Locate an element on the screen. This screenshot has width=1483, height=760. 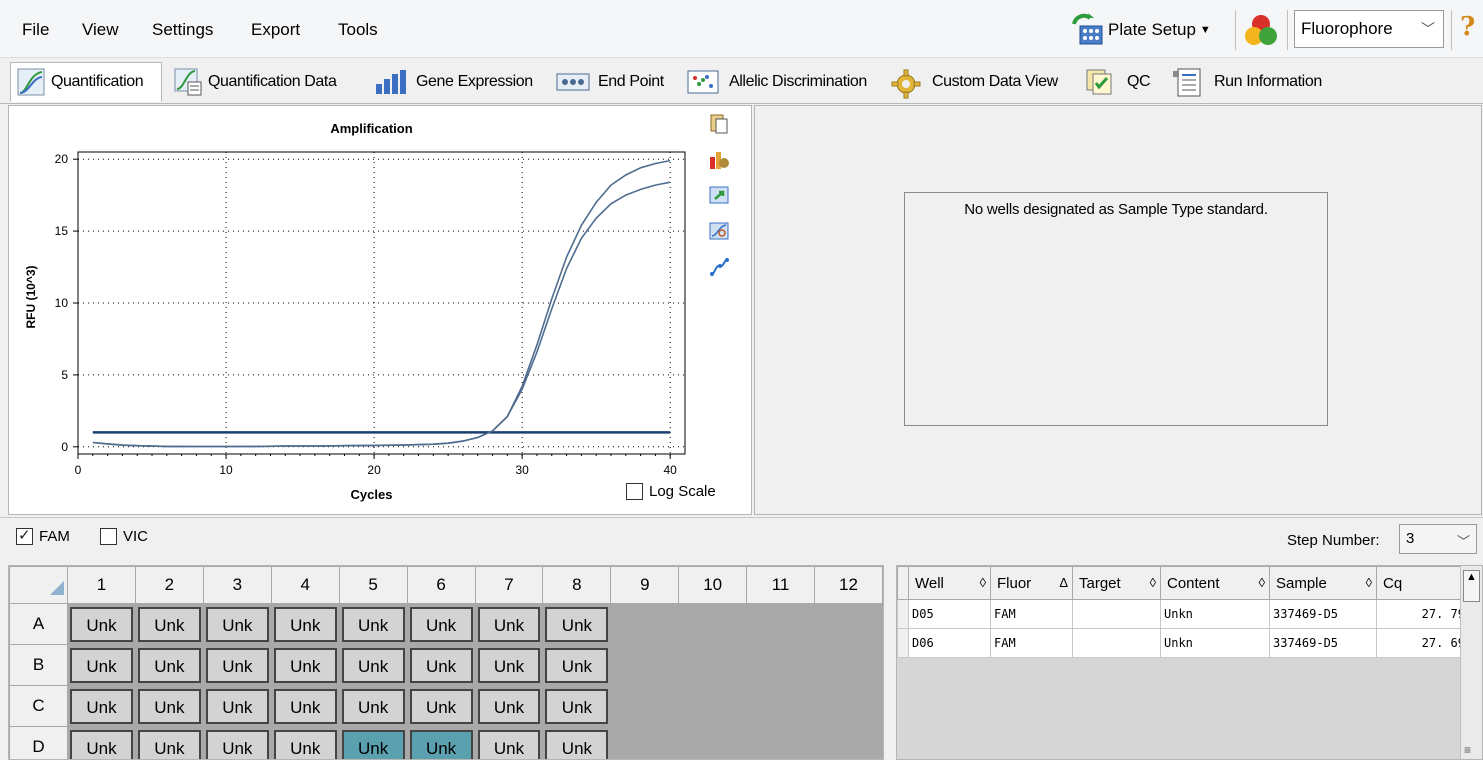
fluorophore-select: Fluorophore ﹀ is located at coordinates (1369, 29).